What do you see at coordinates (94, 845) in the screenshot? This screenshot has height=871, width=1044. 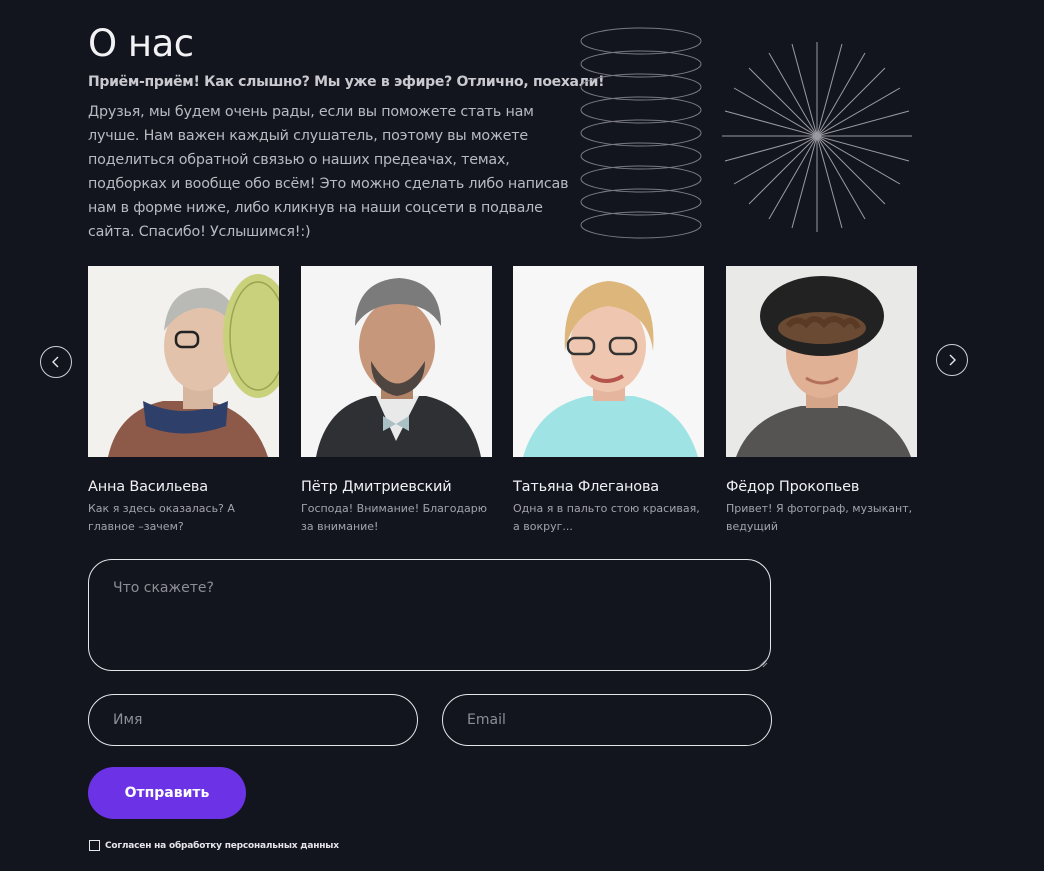 I see `consent-checkbox` at bounding box center [94, 845].